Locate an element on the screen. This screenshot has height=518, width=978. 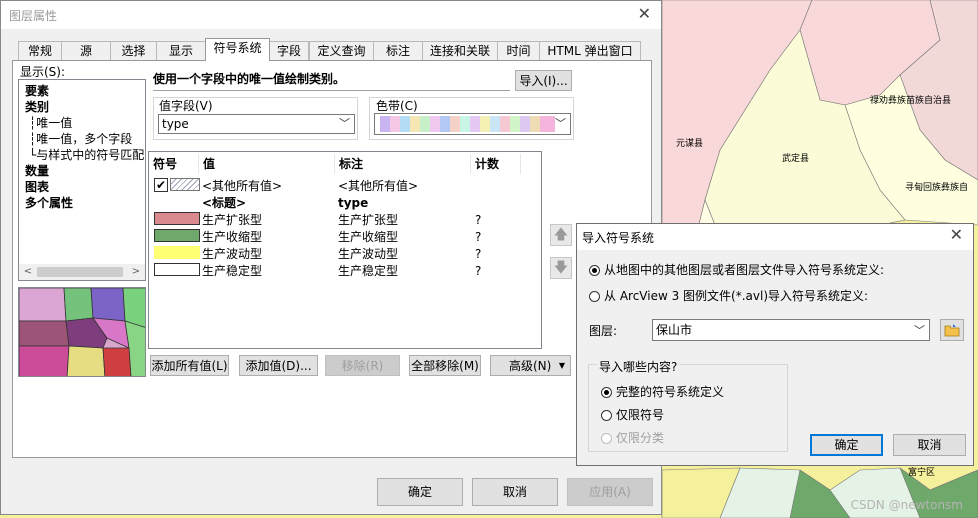
value-cell: 生产波动型 is located at coordinates (232, 254).